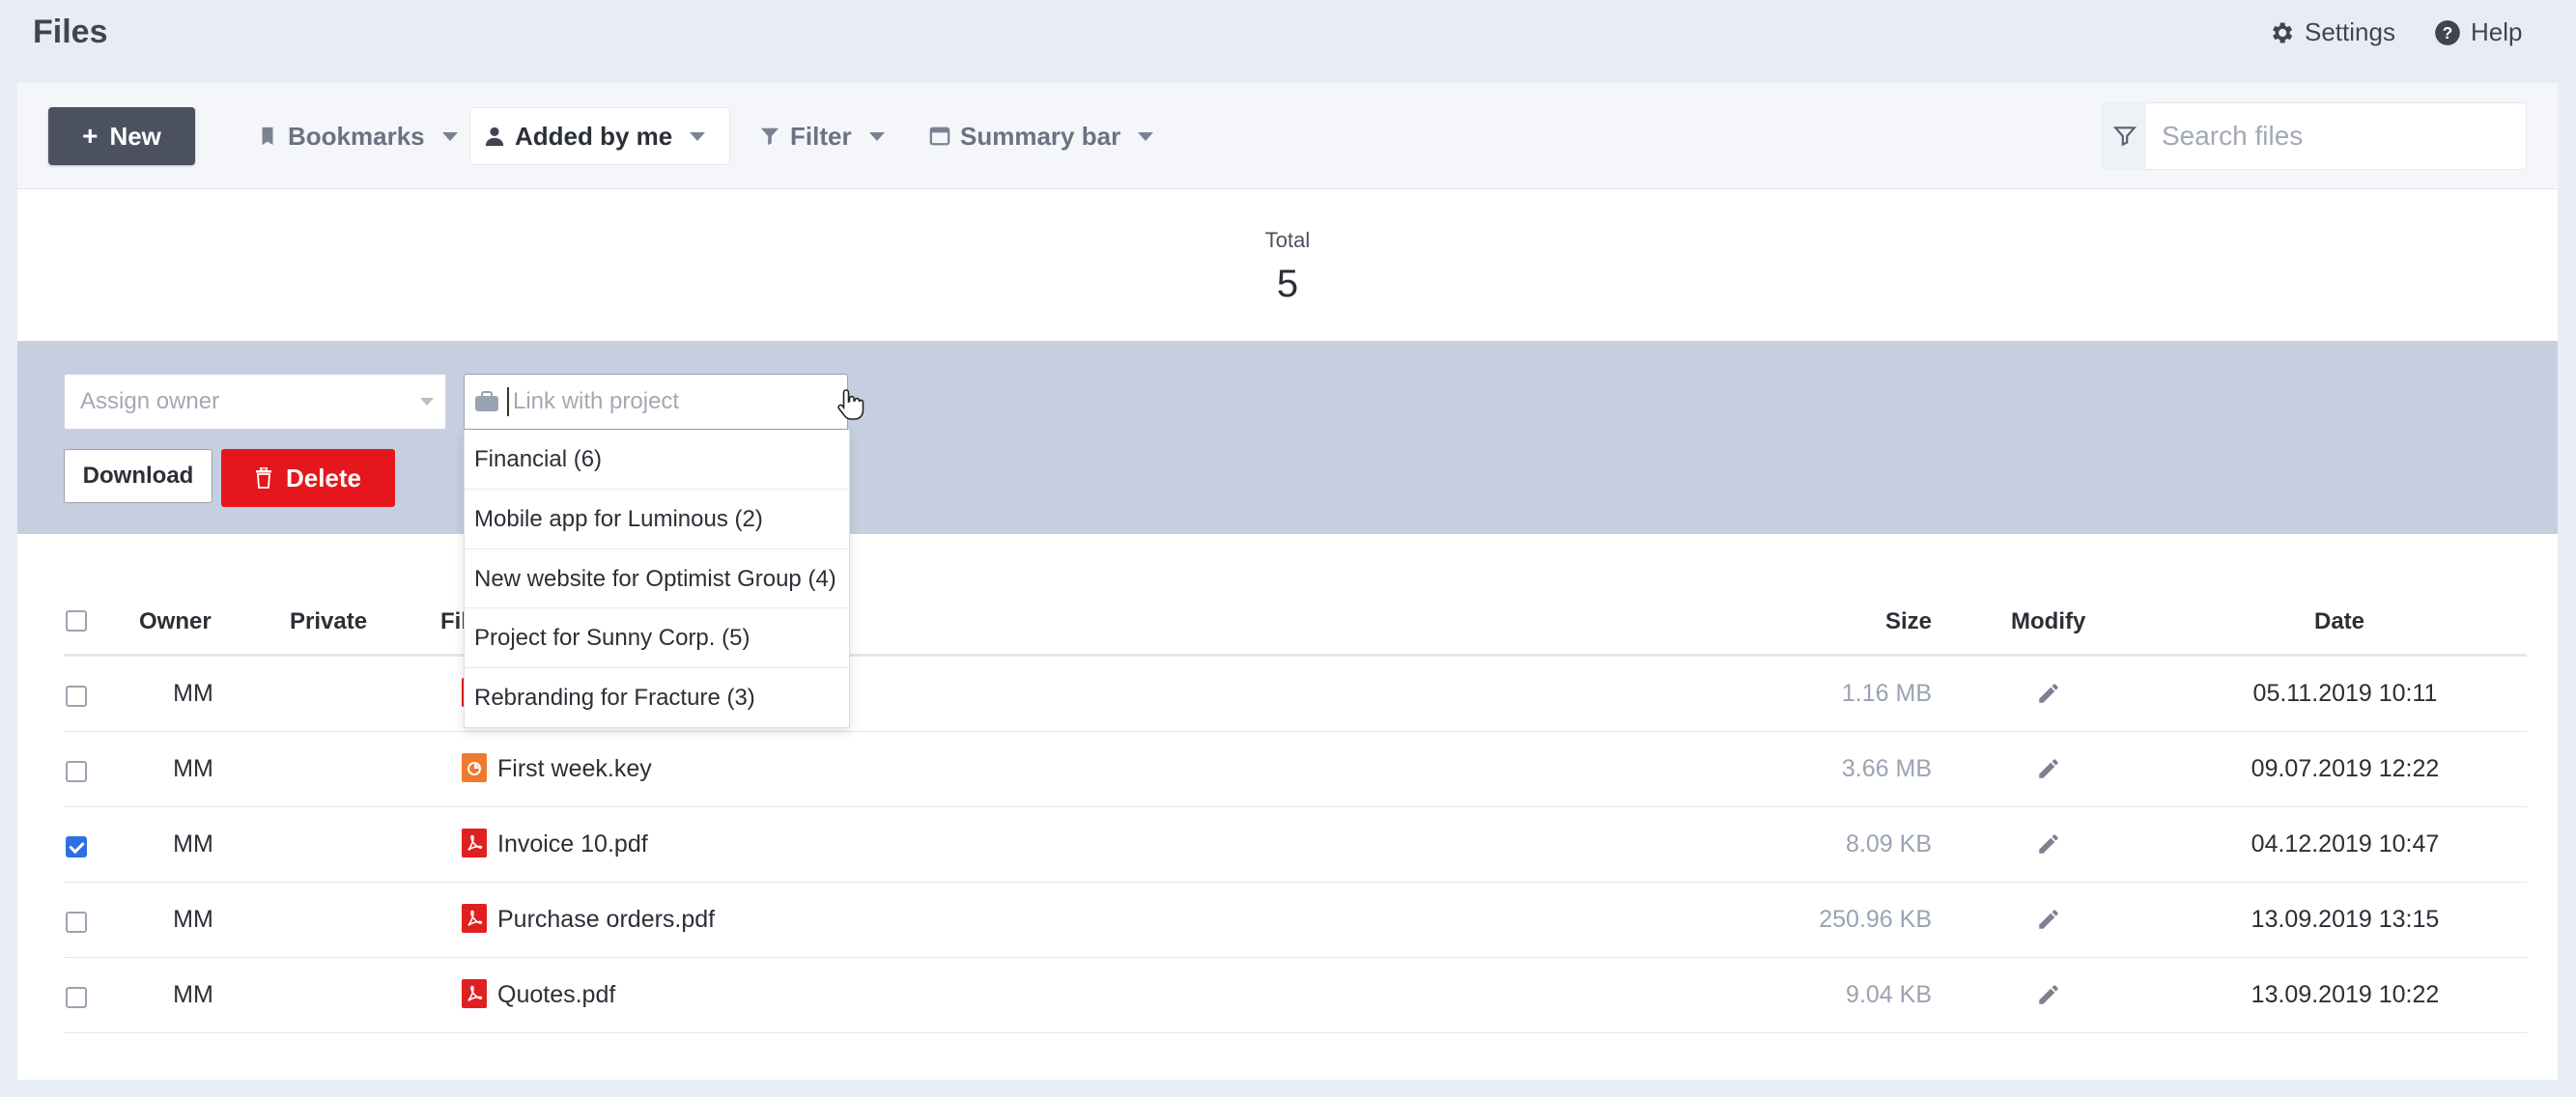  What do you see at coordinates (138, 476) in the screenshot?
I see `download-button: Download` at bounding box center [138, 476].